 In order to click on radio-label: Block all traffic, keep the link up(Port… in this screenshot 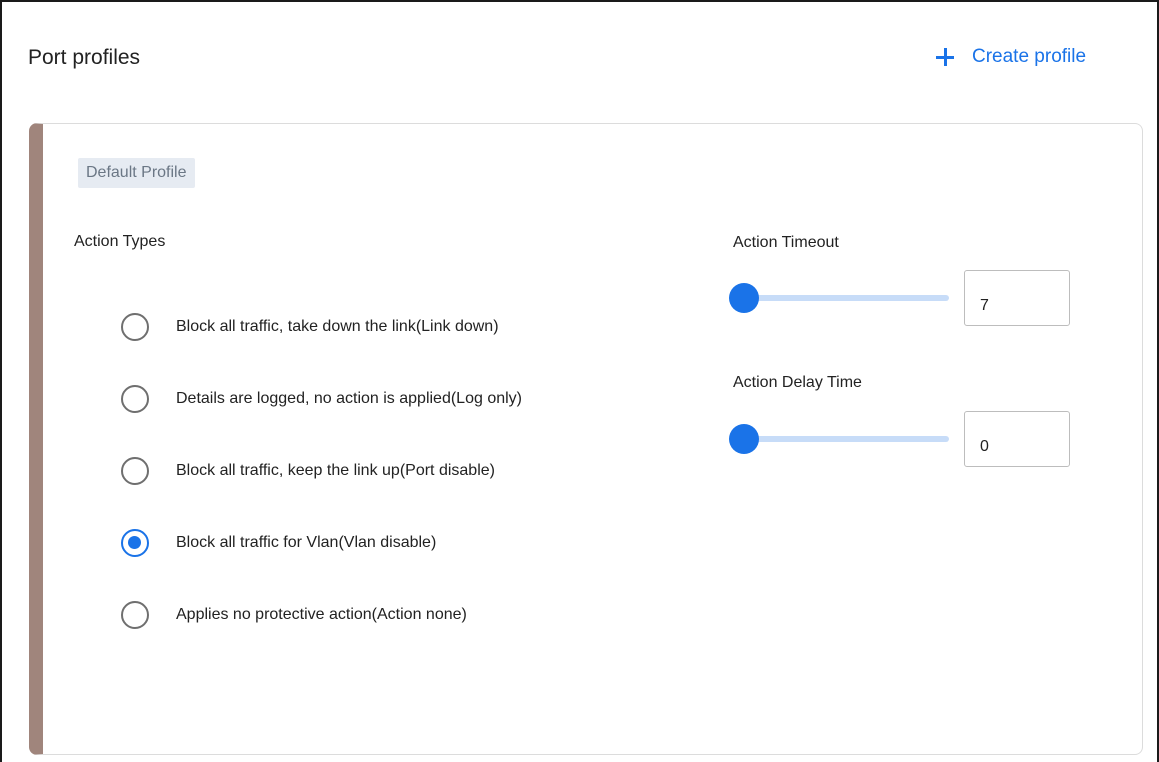, I will do `click(335, 470)`.